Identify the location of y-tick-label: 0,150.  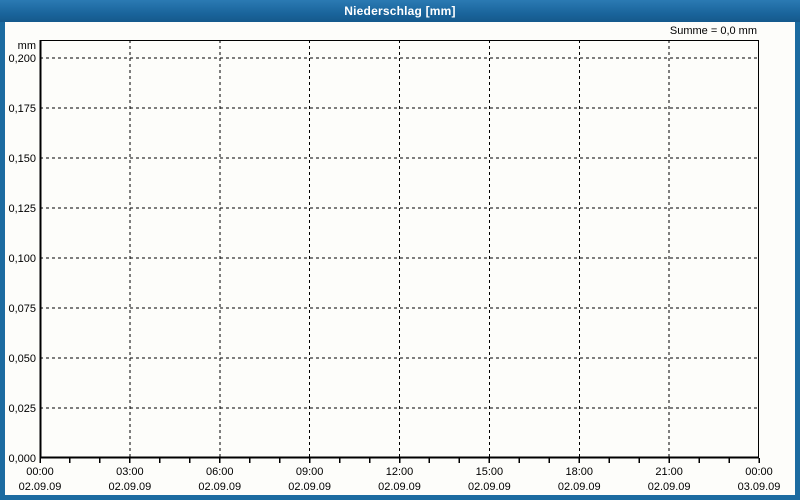
(22, 159).